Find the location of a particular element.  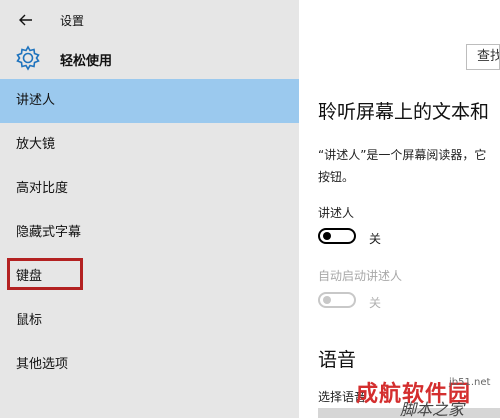

title-bar: 设置 is located at coordinates (149, 20).